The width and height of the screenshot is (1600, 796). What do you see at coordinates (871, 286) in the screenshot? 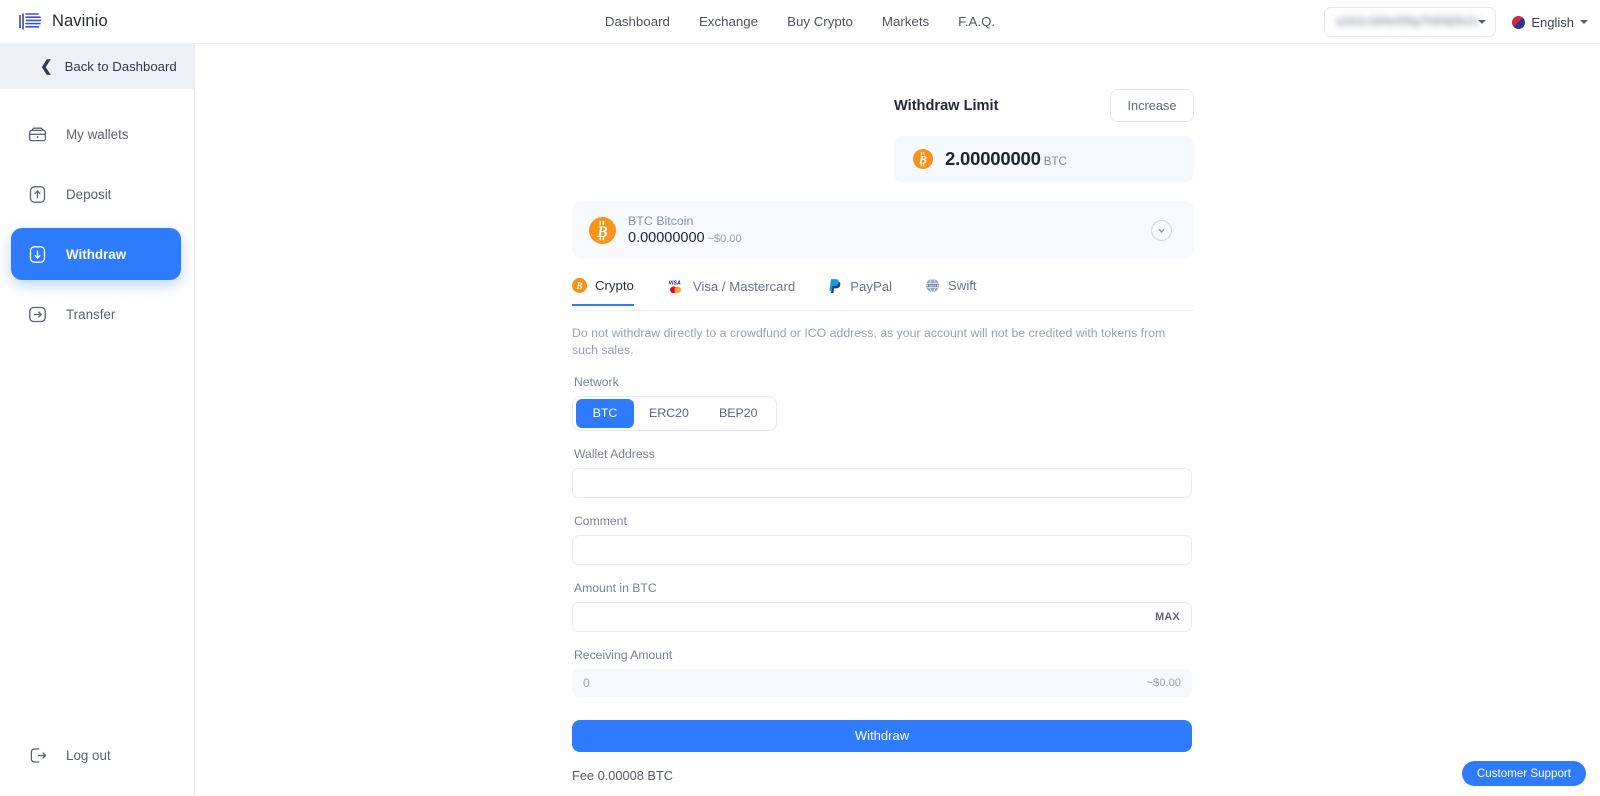
I see `tab-label: PayPal` at bounding box center [871, 286].